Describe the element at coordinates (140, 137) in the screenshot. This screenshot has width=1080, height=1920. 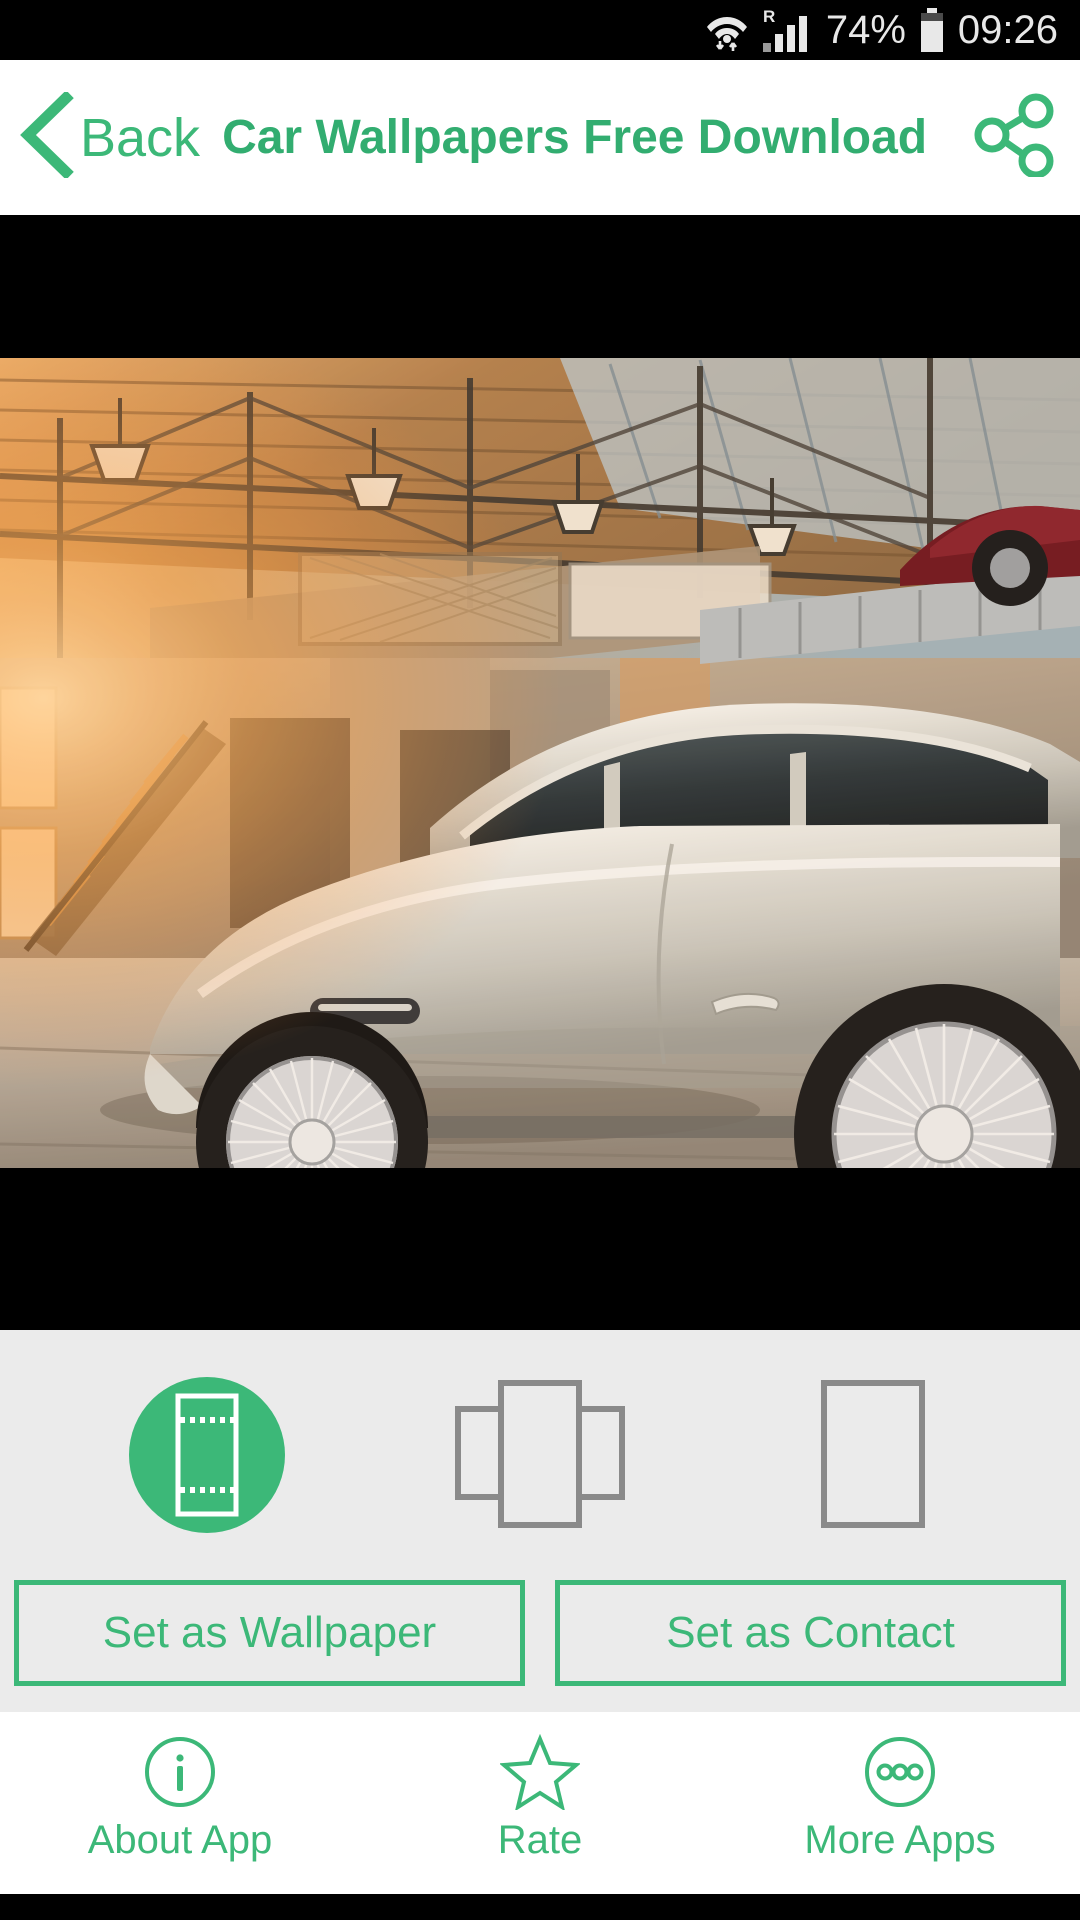
I see `back-label: Back` at that location.